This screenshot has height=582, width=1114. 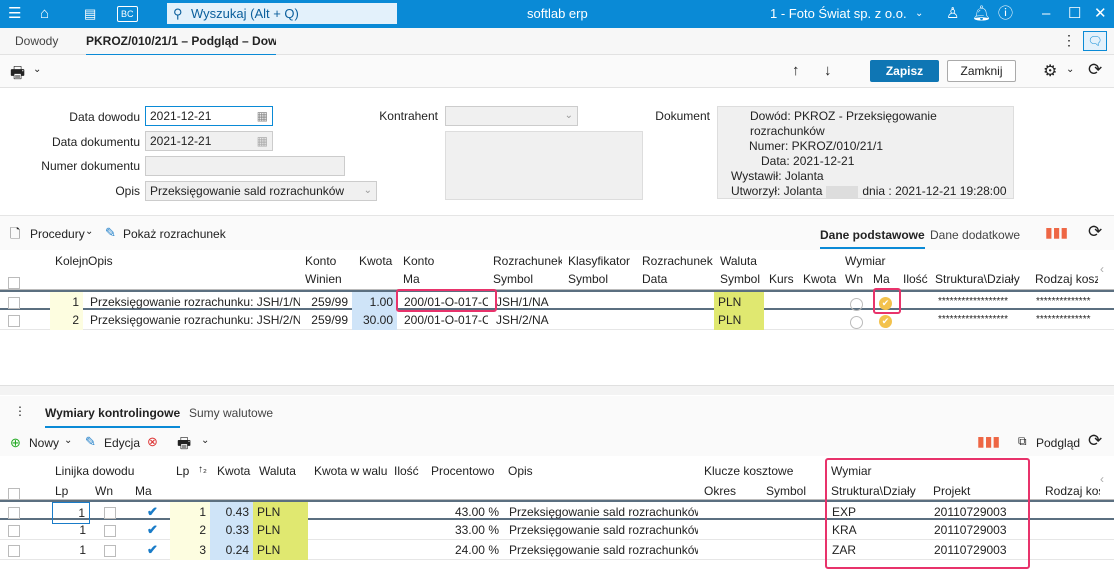 I want to click on column-header-wn: Wn, so click(x=854, y=279).